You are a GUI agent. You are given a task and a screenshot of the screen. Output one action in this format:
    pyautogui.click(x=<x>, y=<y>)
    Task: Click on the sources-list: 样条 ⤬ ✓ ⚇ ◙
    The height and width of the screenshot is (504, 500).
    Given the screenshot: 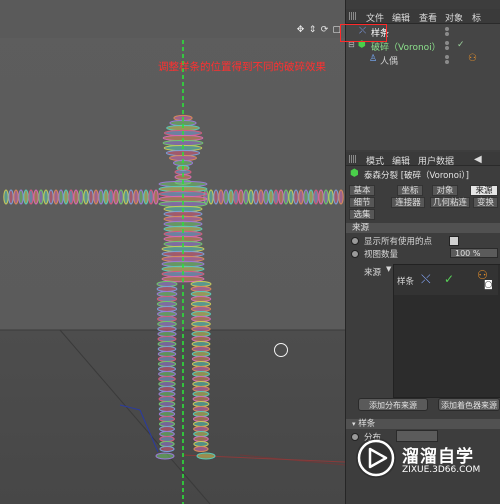 What is the action you would take?
    pyautogui.click(x=446, y=331)
    